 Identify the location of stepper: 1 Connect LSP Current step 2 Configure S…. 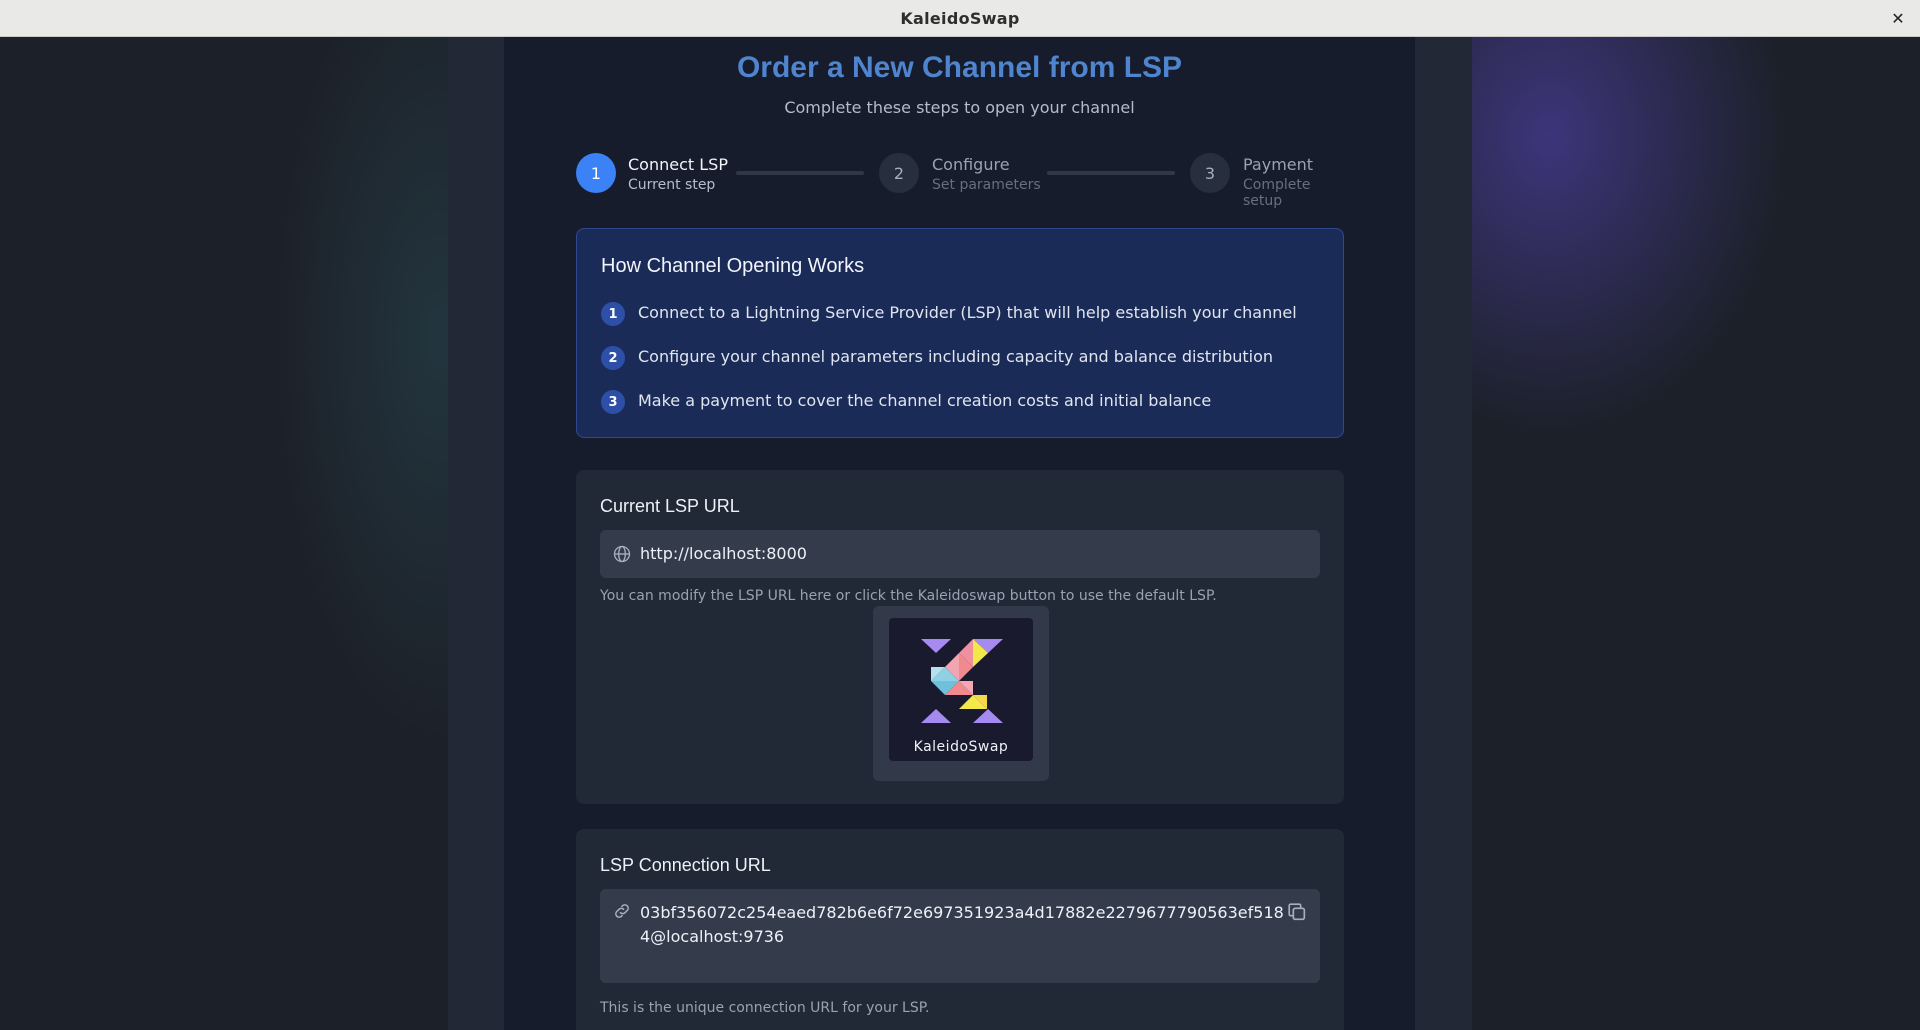
(960, 181).